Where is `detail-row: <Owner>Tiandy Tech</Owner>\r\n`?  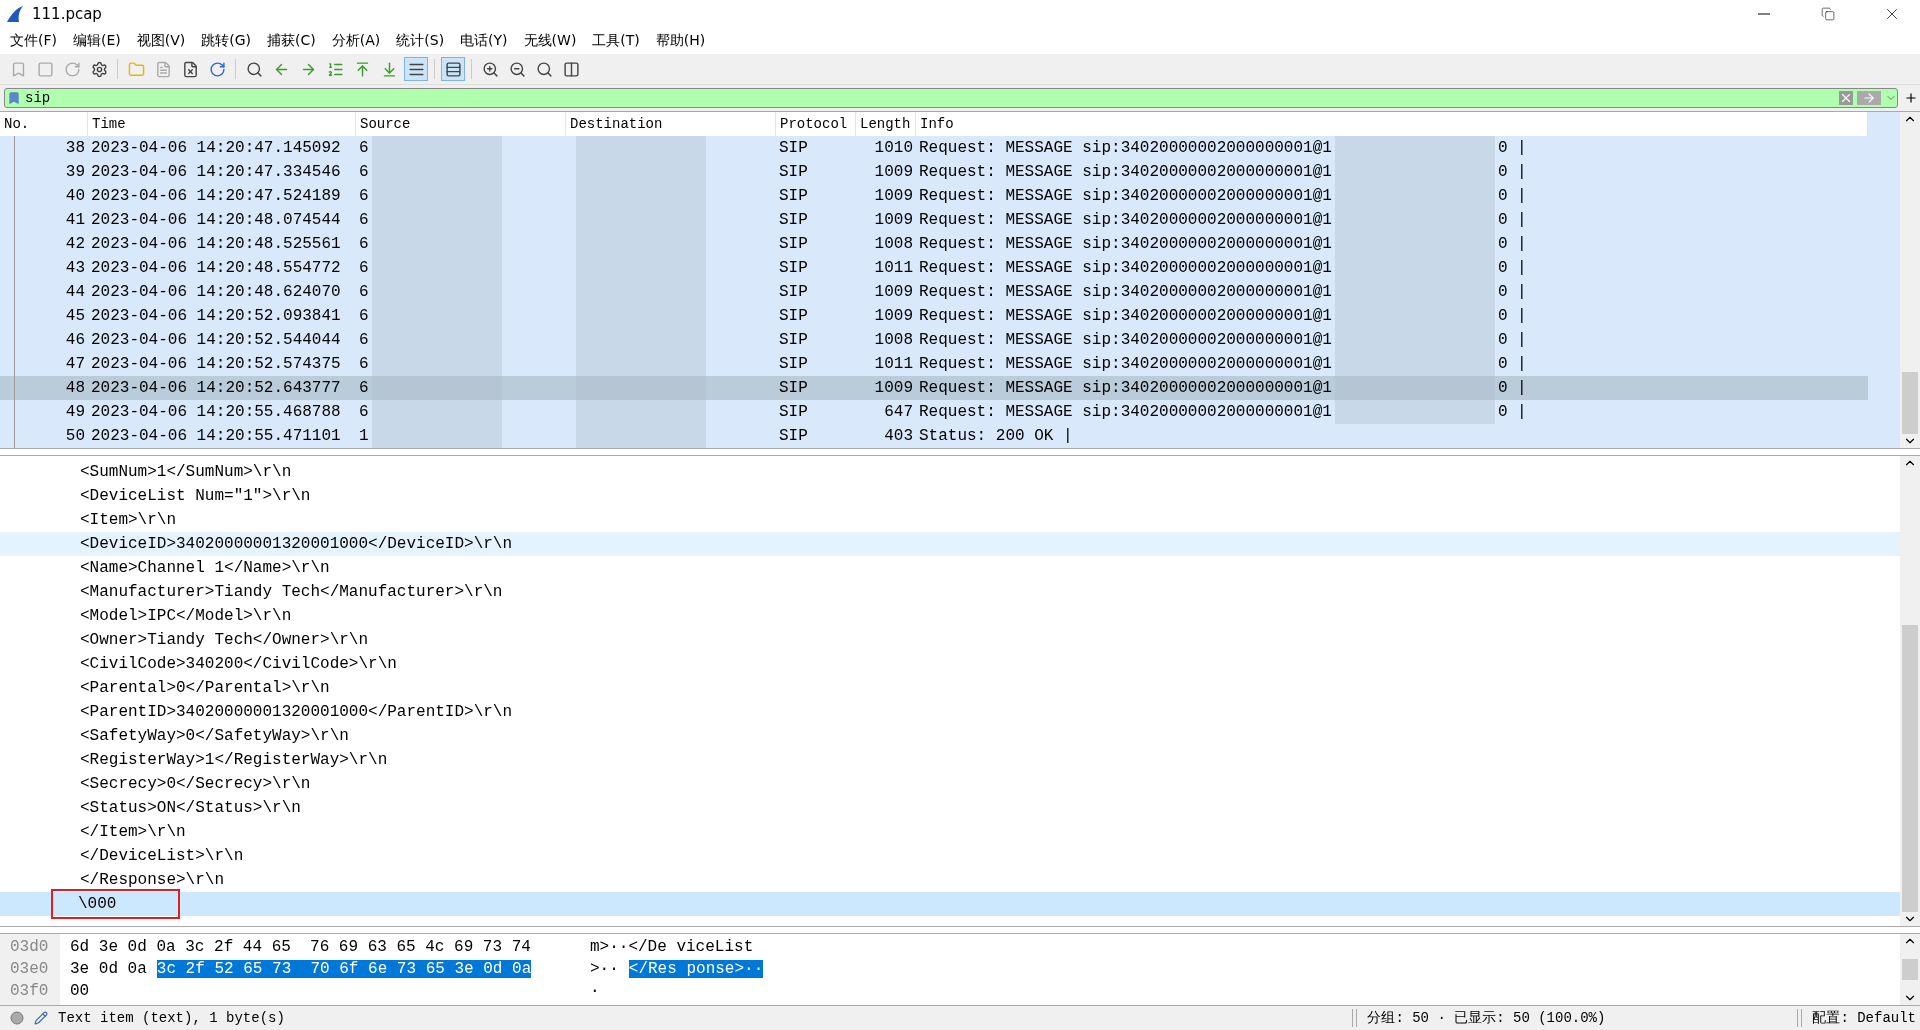 detail-row: <Owner>Tiandy Tech</Owner>\r\n is located at coordinates (950, 640).